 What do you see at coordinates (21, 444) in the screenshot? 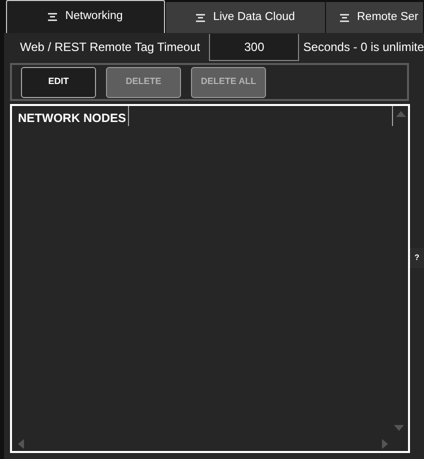
I see `scroll-left-icon` at bounding box center [21, 444].